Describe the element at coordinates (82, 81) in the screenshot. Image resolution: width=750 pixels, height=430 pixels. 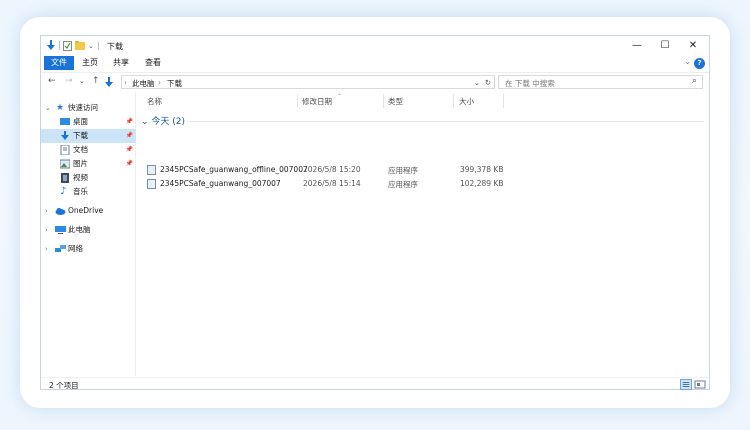
I see `recent-locations-button: ⌄` at that location.